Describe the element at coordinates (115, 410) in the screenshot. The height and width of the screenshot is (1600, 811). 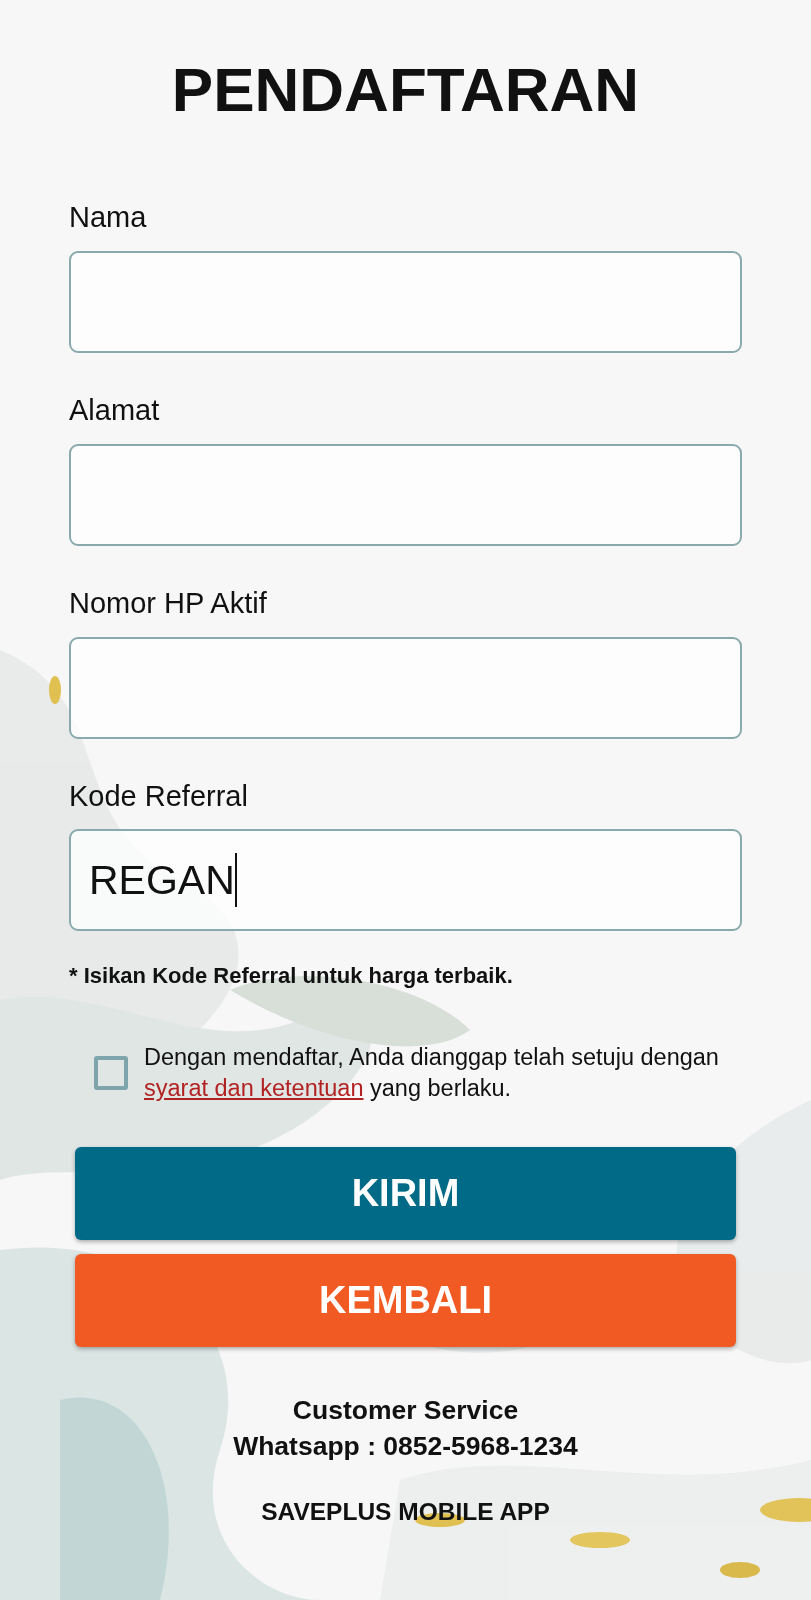
I see `field-label: Alamat` at that location.